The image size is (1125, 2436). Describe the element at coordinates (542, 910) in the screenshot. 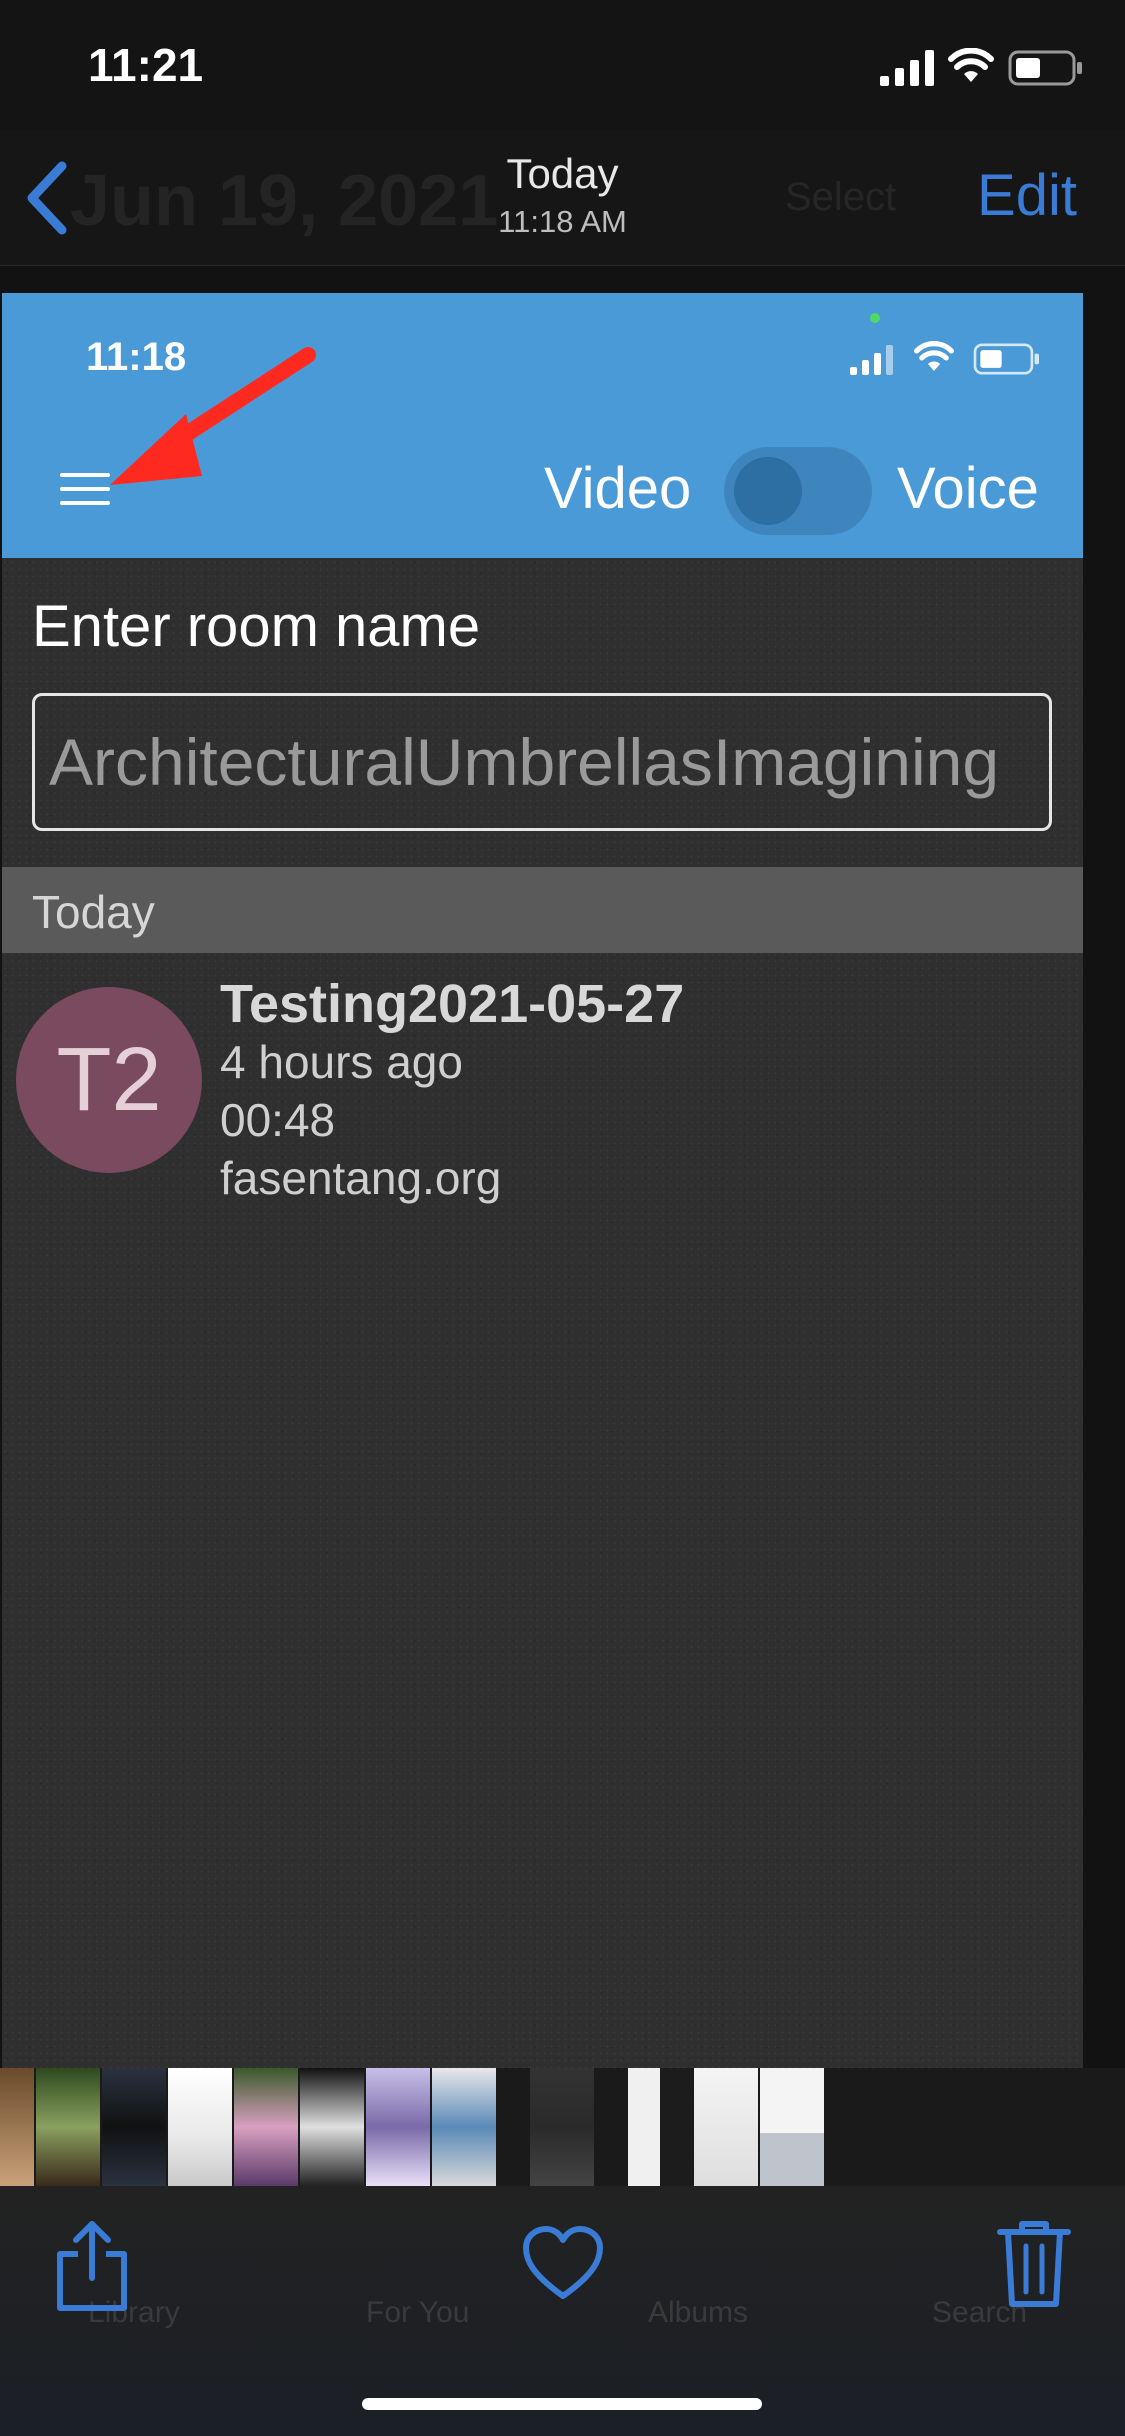

I see `history-section-header: Today` at that location.